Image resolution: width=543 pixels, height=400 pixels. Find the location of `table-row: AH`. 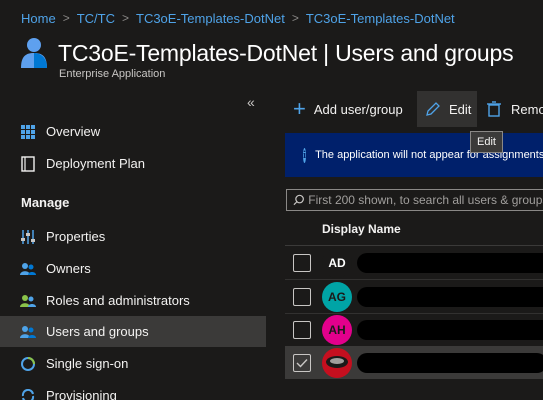

table-row: AH is located at coordinates (414, 329).